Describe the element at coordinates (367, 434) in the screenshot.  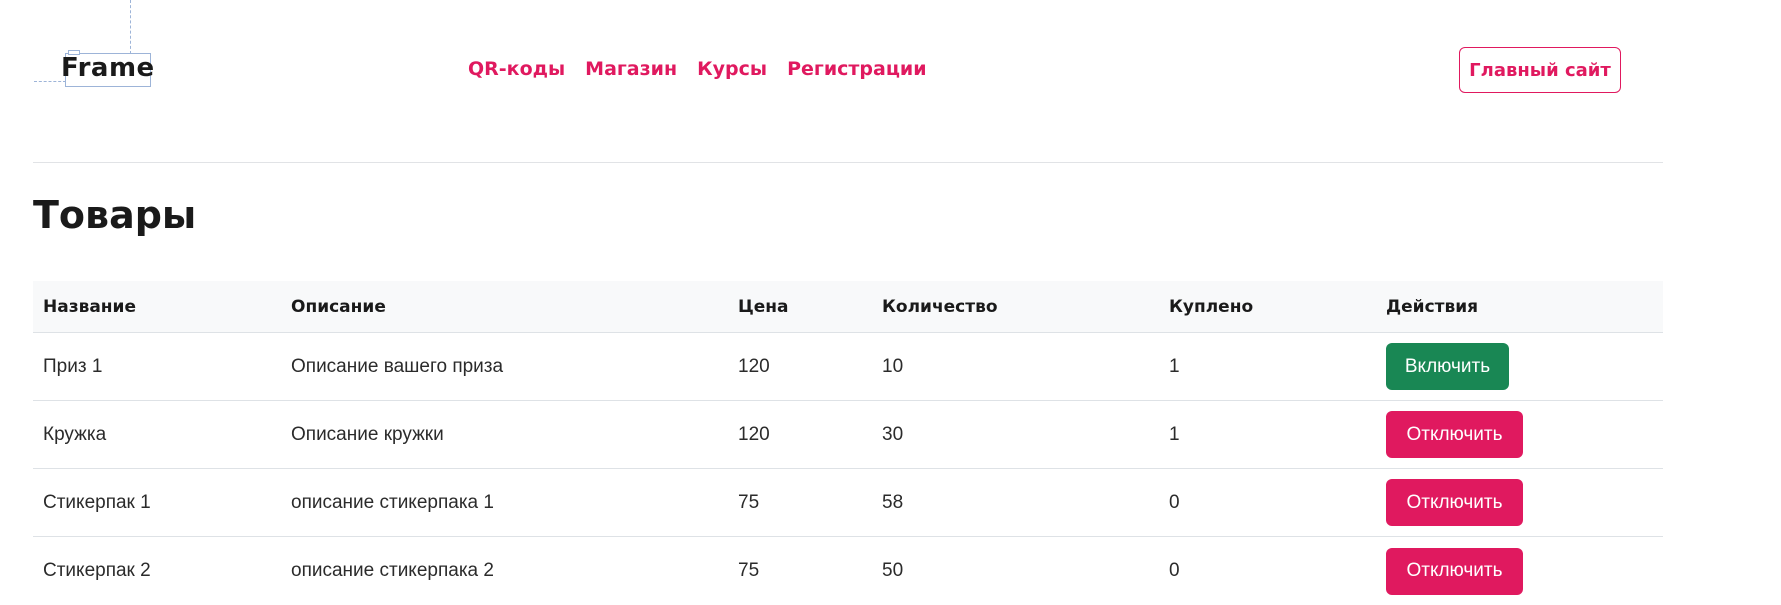
I see `cell-description: Описание кружки` at that location.